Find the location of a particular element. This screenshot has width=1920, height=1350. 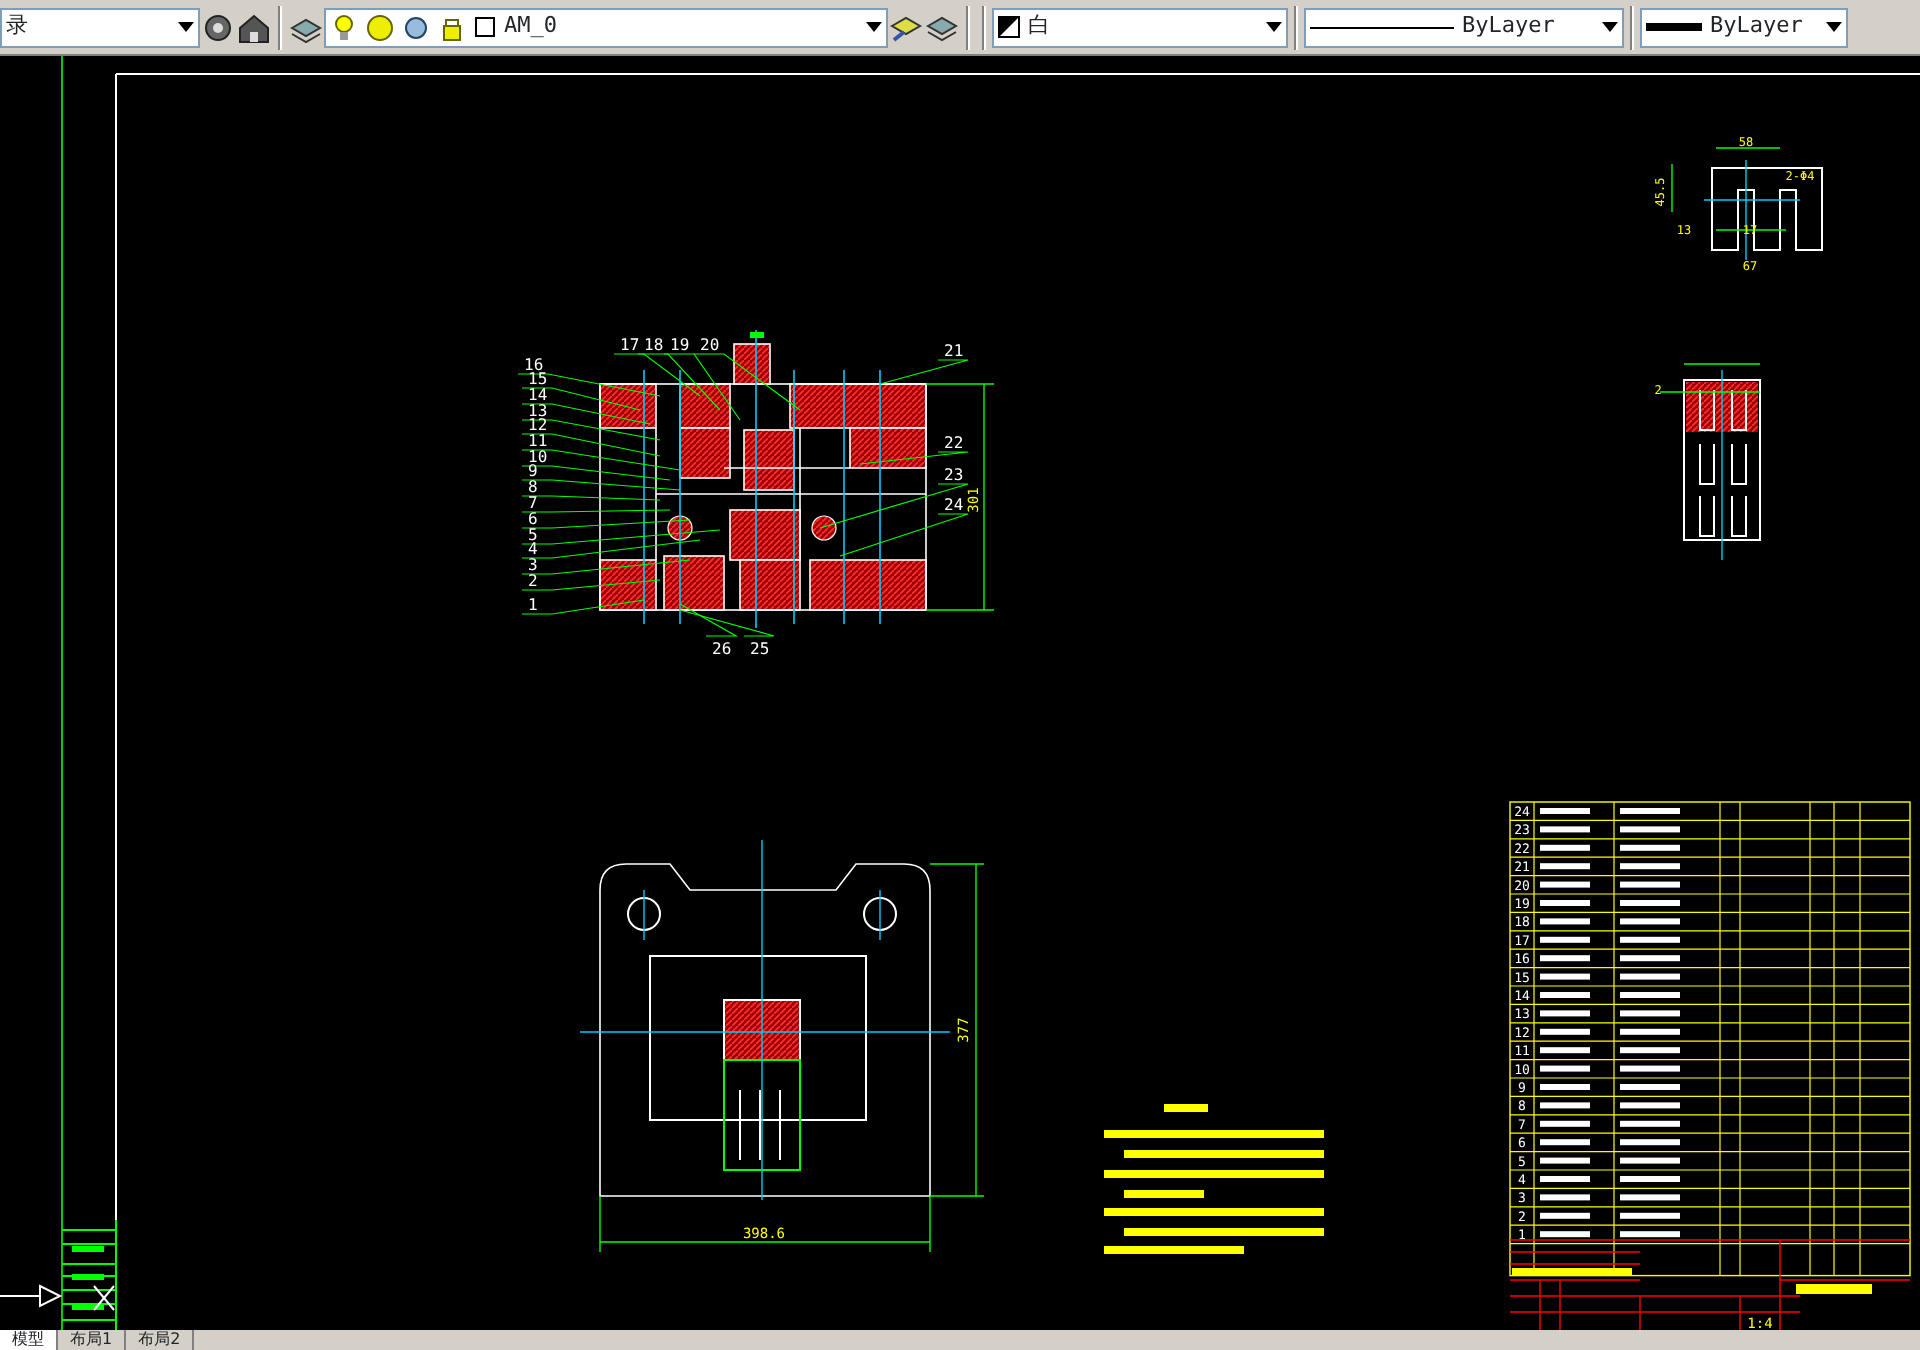

balloon-number: 8 is located at coordinates (533, 487).